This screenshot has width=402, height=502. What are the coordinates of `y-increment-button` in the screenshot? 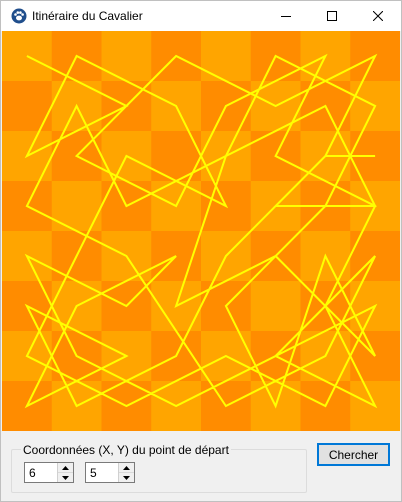 It's located at (126, 468).